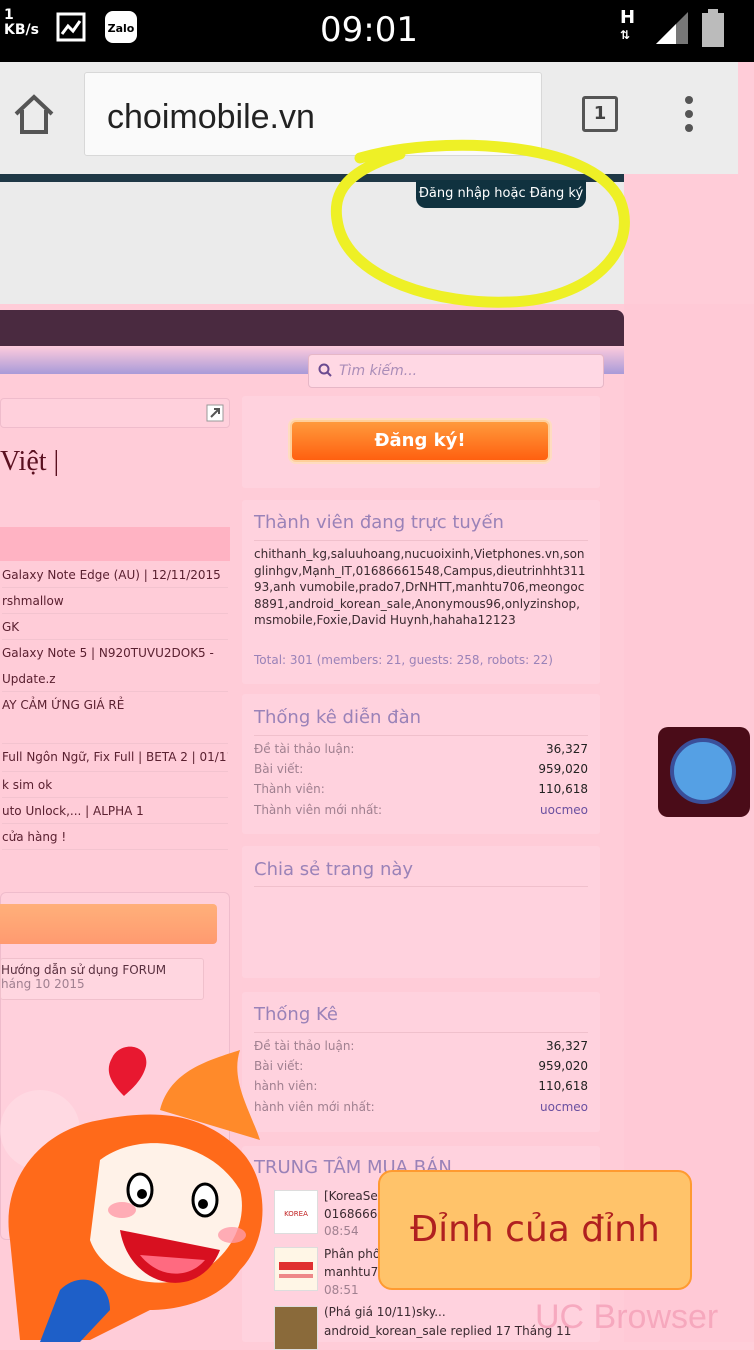 The width and height of the screenshot is (754, 1350). Describe the element at coordinates (115, 575) in the screenshot. I see `thread-link: Galaxy Note Edge (AU) | 12/11/2015` at that location.